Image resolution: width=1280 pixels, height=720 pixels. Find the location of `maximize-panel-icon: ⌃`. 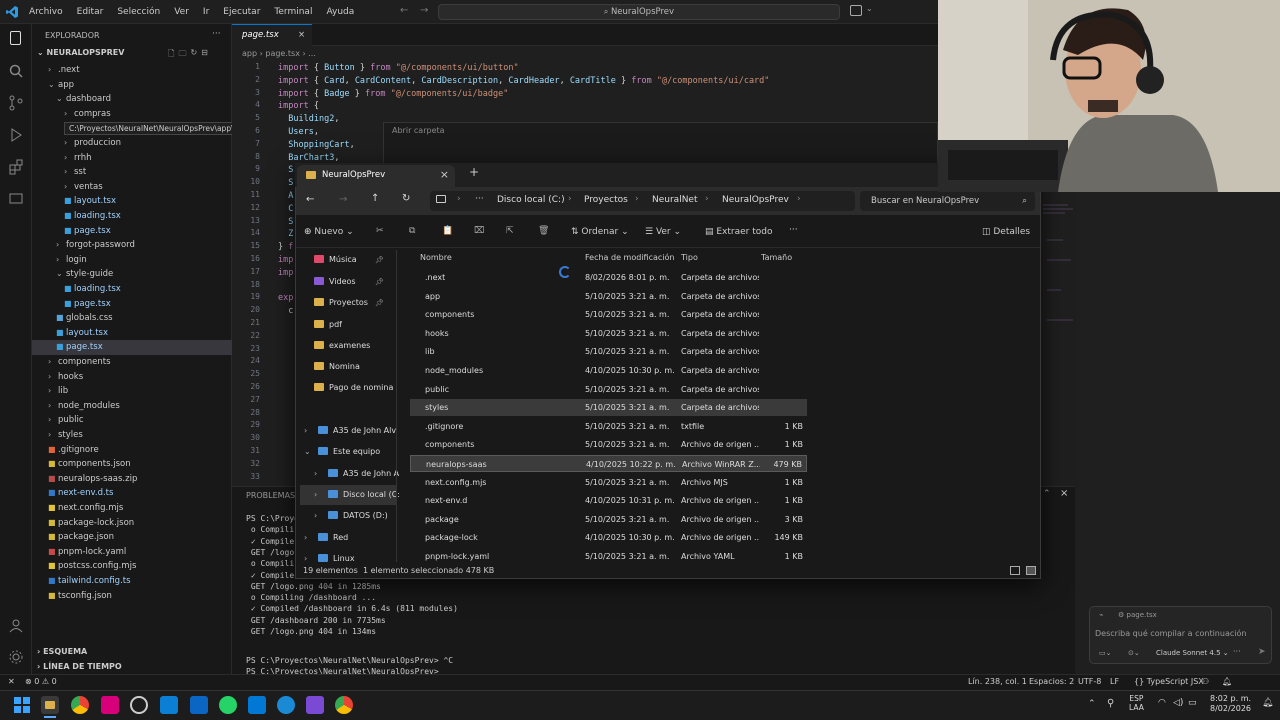

maximize-panel-icon: ⌃ is located at coordinates (1047, 494).